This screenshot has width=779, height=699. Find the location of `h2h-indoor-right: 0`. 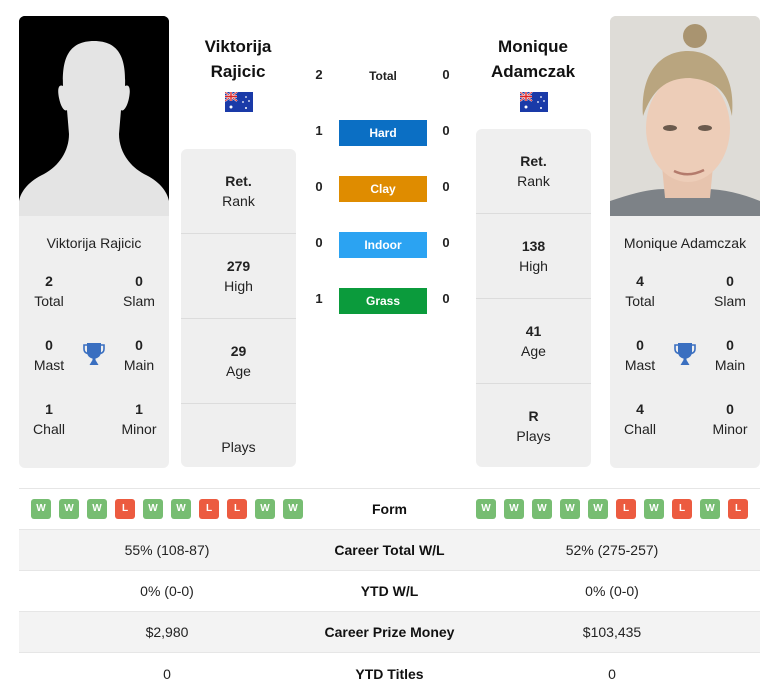

h2h-indoor-right: 0 is located at coordinates (446, 242).